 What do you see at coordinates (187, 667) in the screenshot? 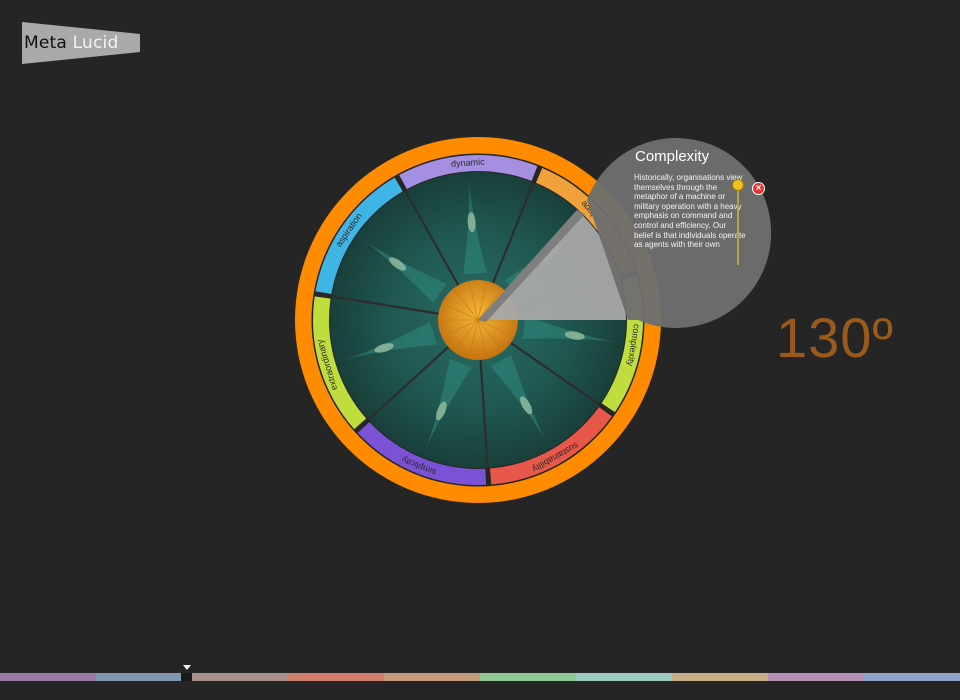
I see `timeline-marker-icon` at bounding box center [187, 667].